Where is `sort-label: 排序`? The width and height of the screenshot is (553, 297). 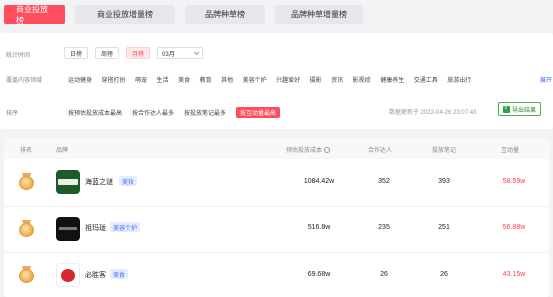 sort-label: 排序 is located at coordinates (12, 114).